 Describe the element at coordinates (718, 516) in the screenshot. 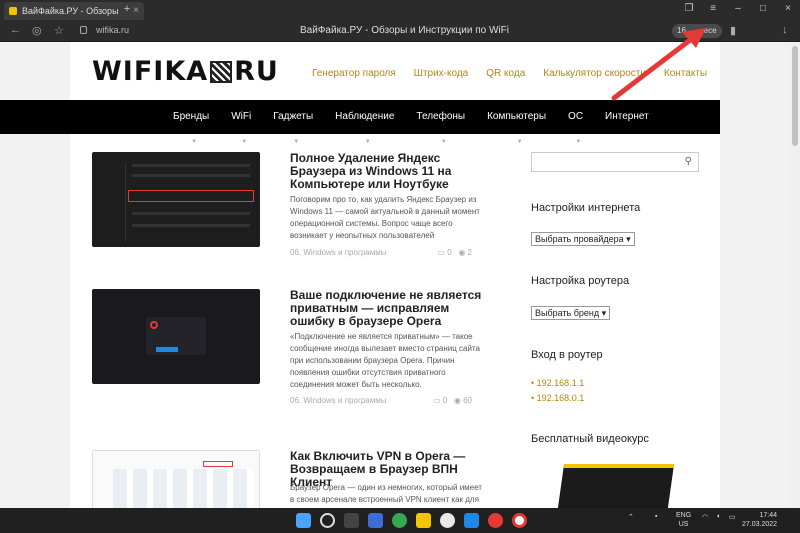

I see `volume-icon: ◖` at that location.